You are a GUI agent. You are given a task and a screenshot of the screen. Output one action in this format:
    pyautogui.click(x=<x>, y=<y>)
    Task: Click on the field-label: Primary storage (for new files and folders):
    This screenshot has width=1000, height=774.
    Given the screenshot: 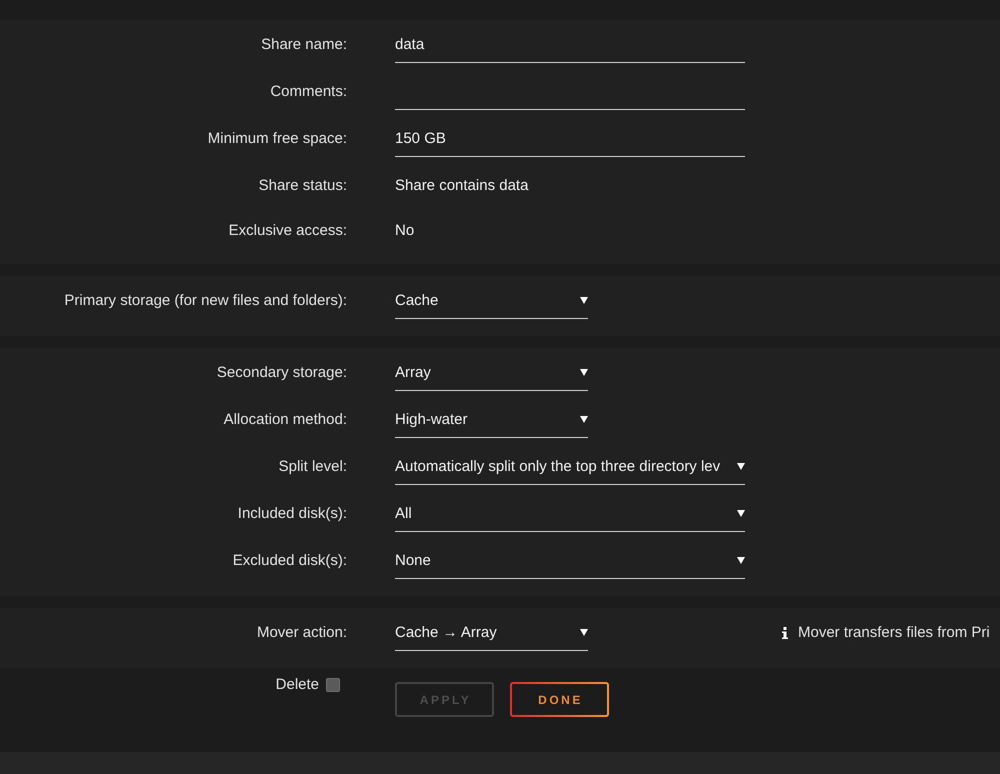 What is the action you would take?
    pyautogui.click(x=205, y=301)
    